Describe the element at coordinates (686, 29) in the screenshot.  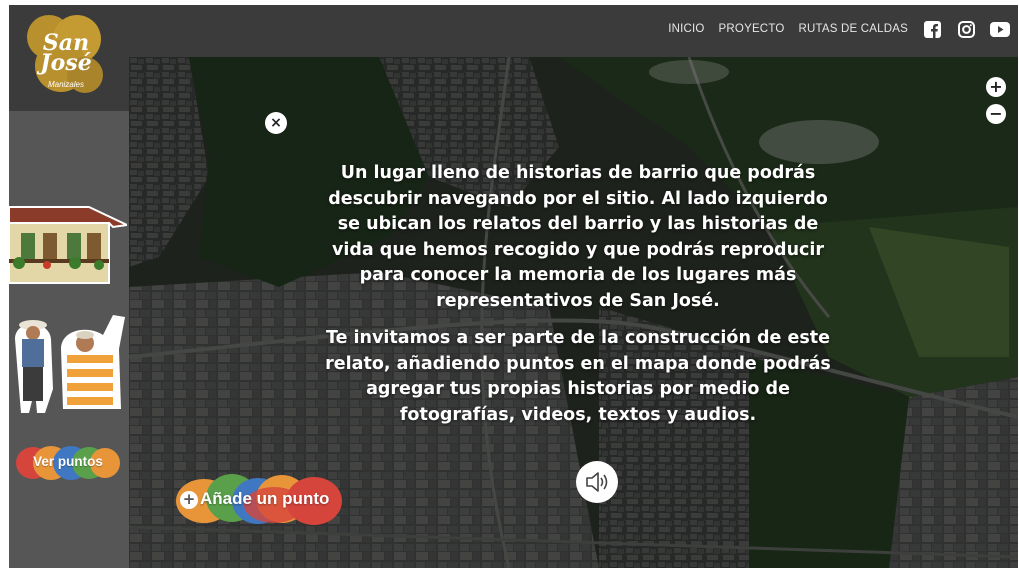
I see `nav-inicio: INICIO` at that location.